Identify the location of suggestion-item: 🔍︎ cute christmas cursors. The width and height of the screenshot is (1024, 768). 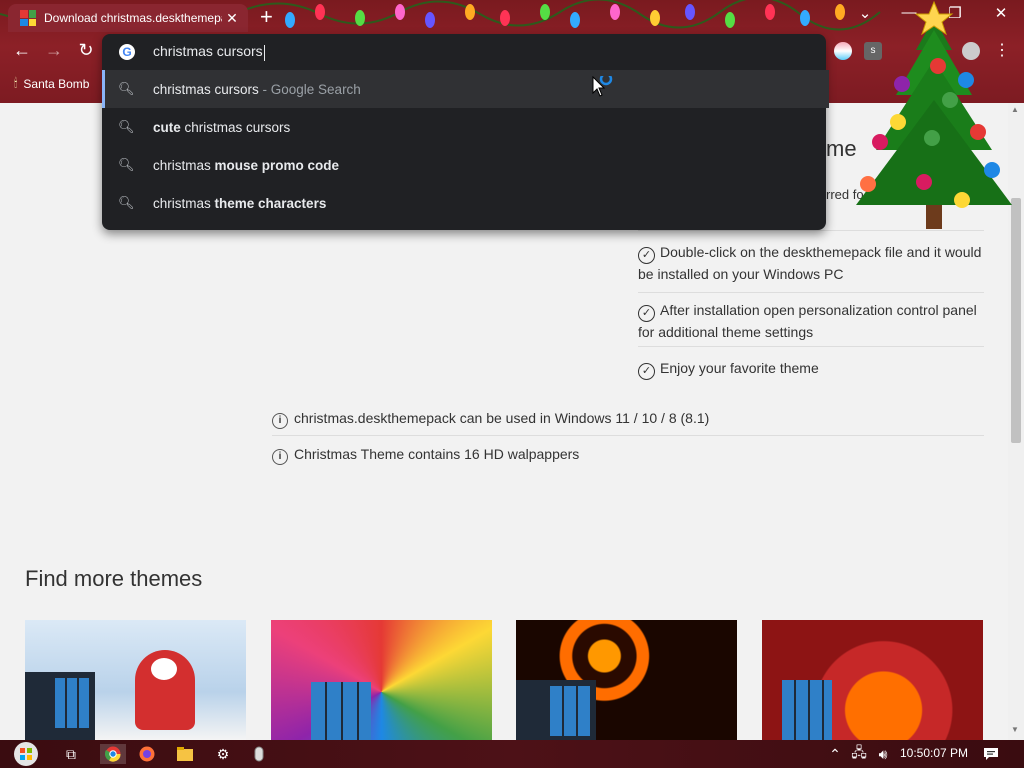
(464, 127).